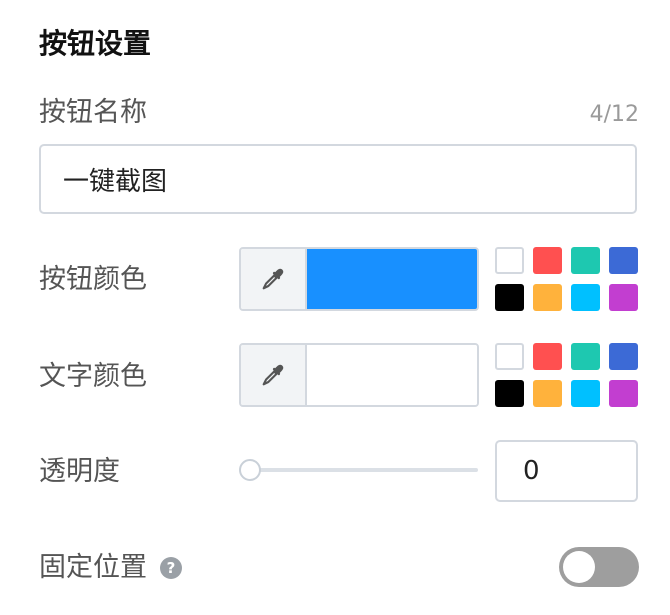 Image resolution: width=670 pixels, height=615 pixels. Describe the element at coordinates (568, 376) in the screenshot. I see `text-color-palette` at that location.